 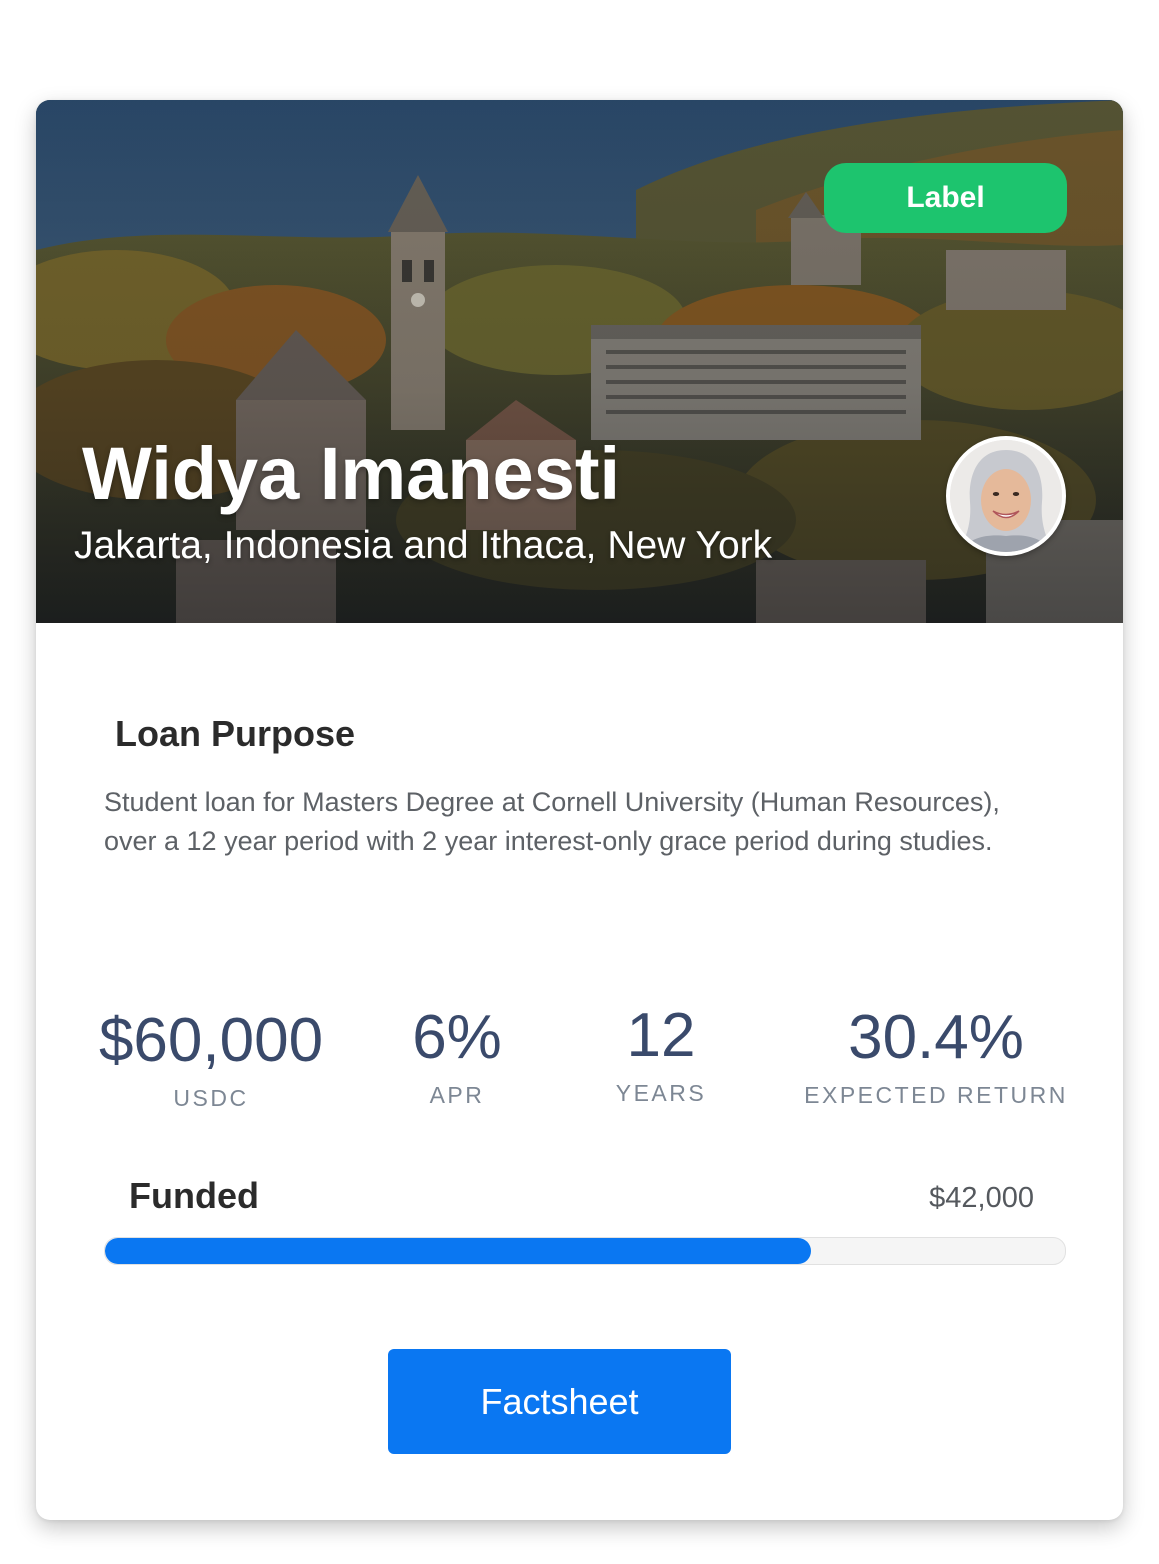 I want to click on status-badge: Label, so click(x=945, y=198).